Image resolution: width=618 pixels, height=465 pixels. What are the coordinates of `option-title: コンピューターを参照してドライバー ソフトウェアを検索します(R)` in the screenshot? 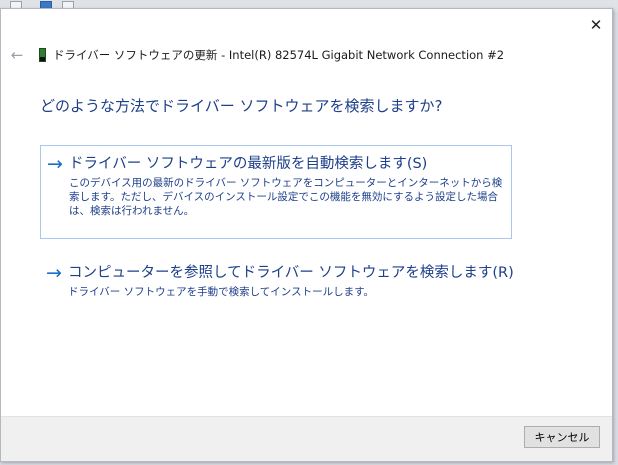 It's located at (291, 273).